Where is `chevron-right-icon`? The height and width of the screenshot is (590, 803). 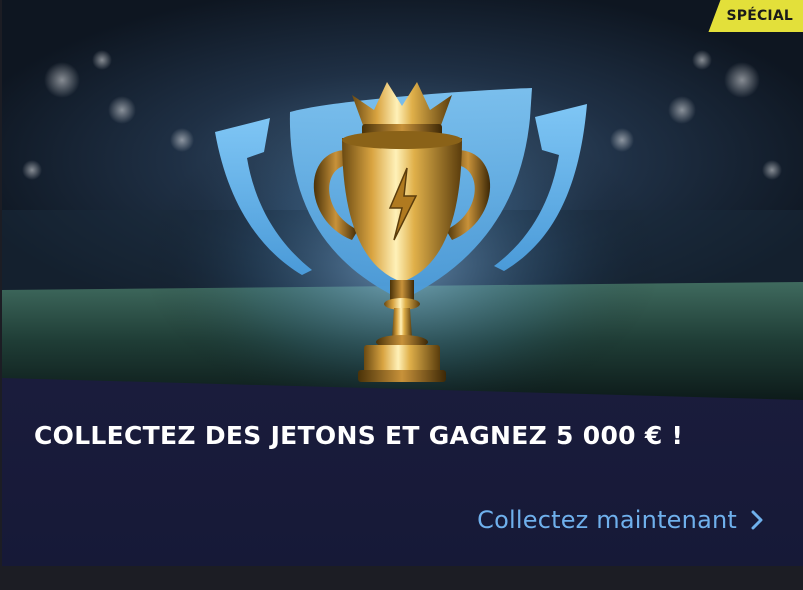 chevron-right-icon is located at coordinates (757, 520).